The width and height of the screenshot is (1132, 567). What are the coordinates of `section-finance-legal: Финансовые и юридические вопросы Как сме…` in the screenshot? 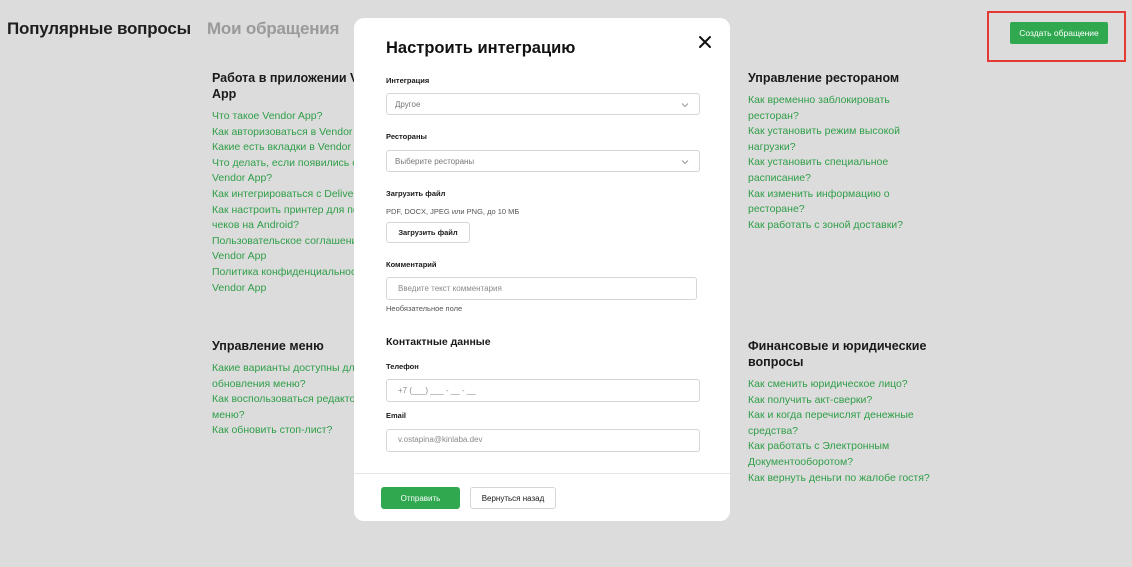 It's located at (843, 412).